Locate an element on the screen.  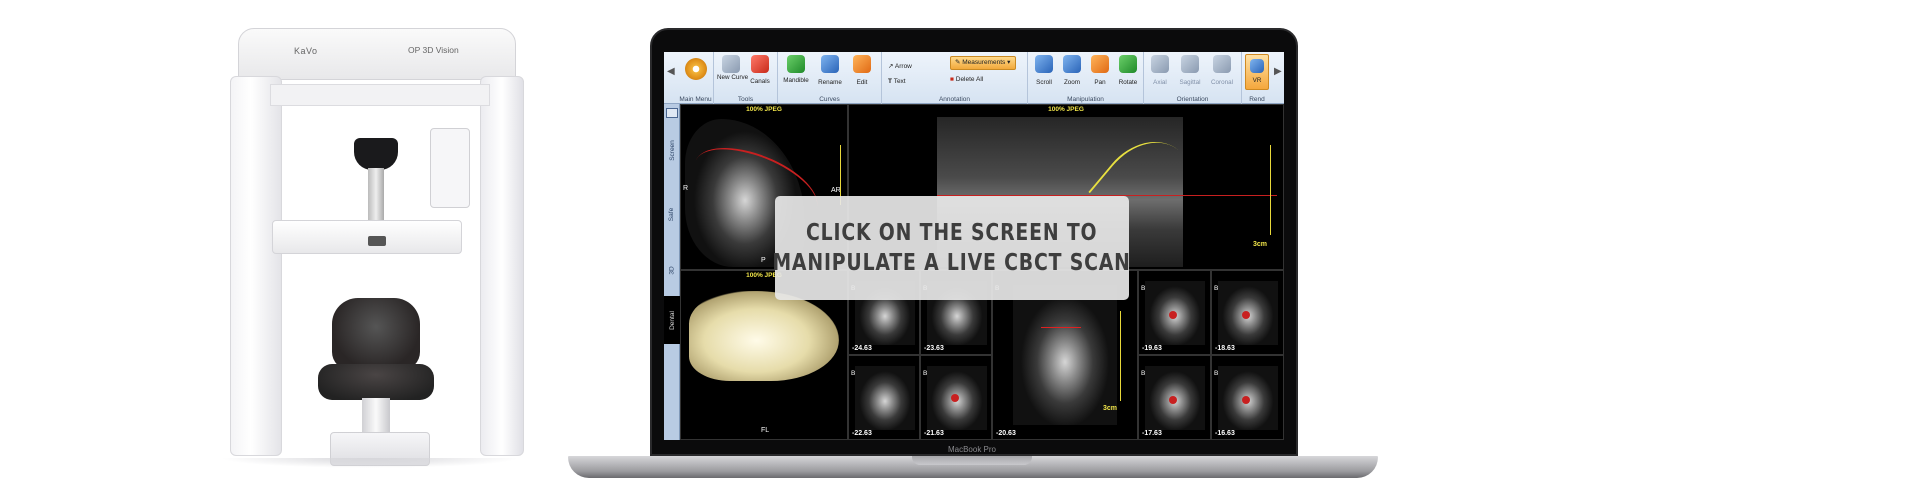
overlay-line-2: MANIPULATE A LIVE CBCT SCAN is located at coordinates (952, 263).